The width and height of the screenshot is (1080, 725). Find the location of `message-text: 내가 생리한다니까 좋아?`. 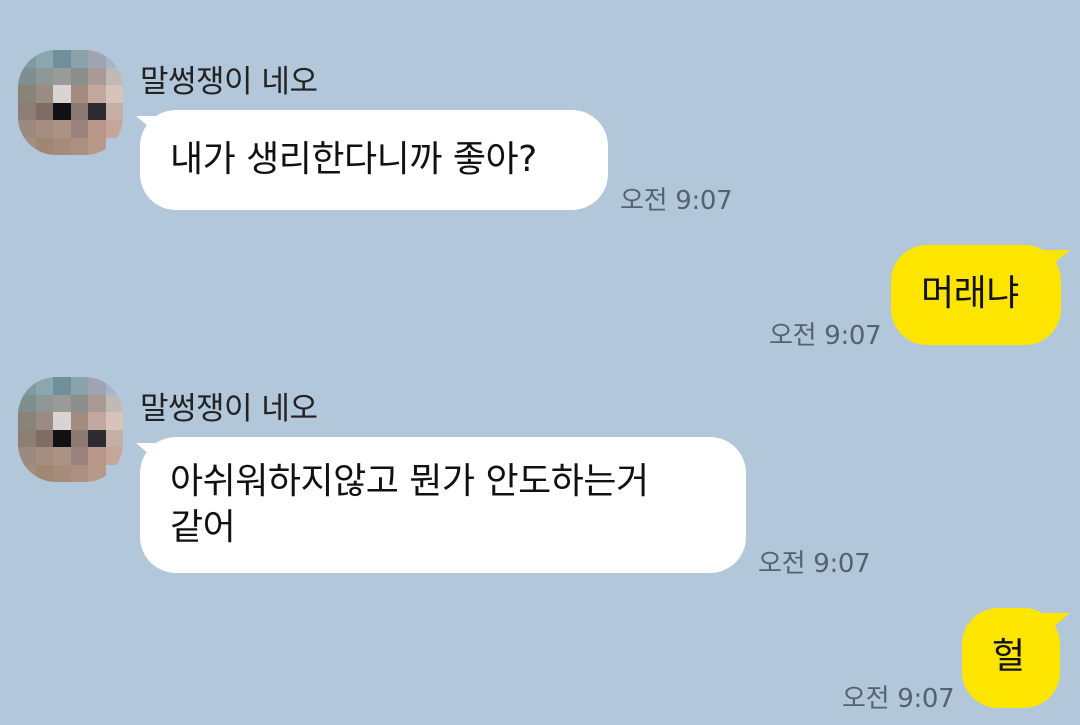

message-text: 내가 생리한다니까 좋아? is located at coordinates (353, 159).